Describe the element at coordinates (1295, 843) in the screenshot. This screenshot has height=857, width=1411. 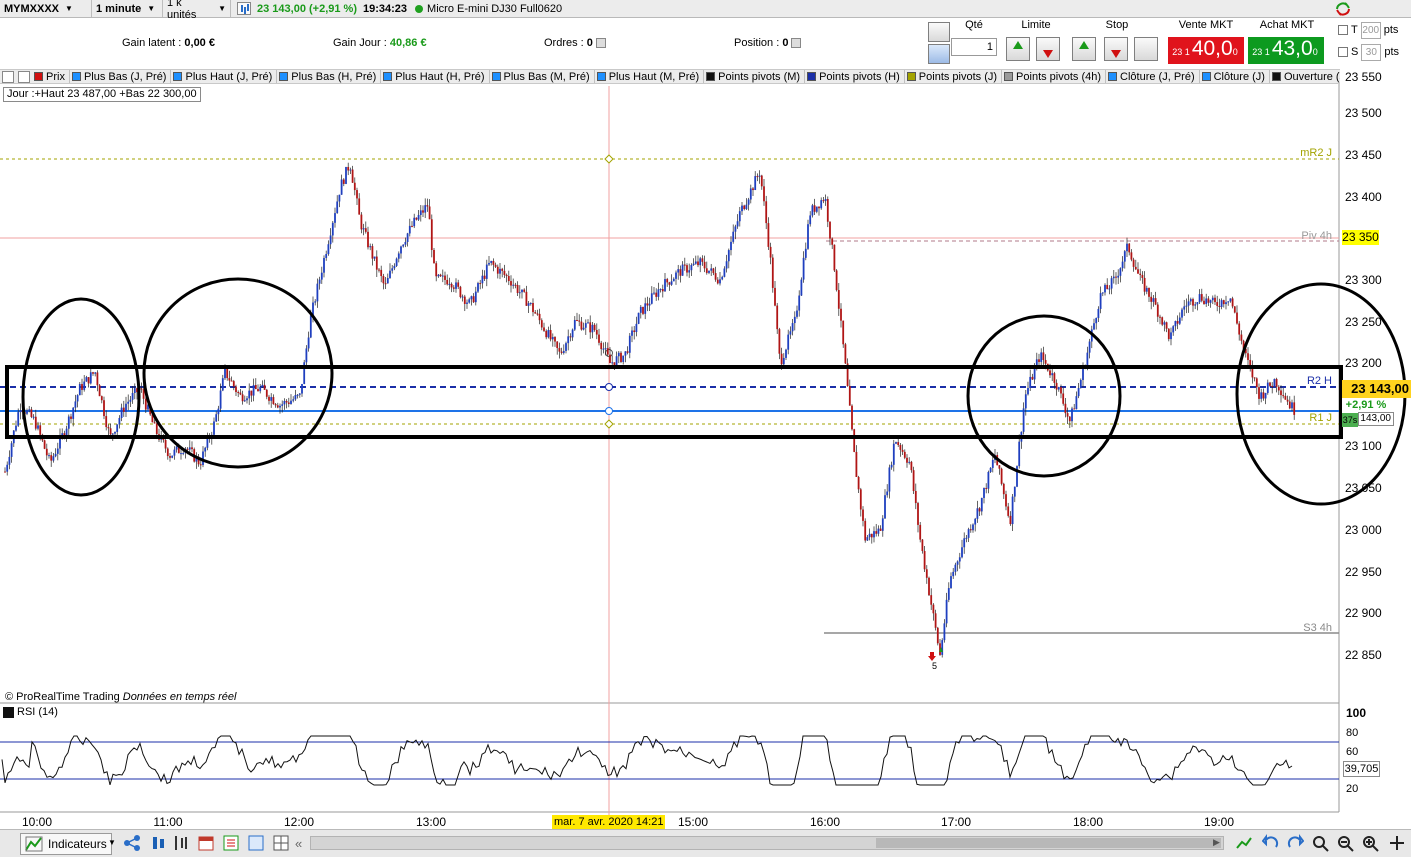
I see `redo-icon` at that location.